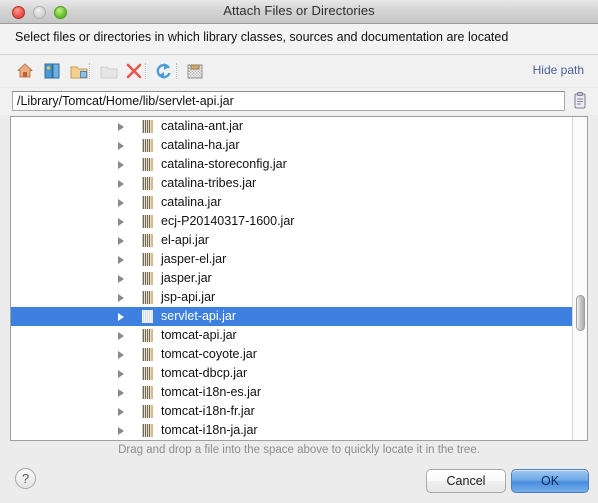  I want to click on file-name-label: tomcat-dbcp.jar, so click(204, 373).